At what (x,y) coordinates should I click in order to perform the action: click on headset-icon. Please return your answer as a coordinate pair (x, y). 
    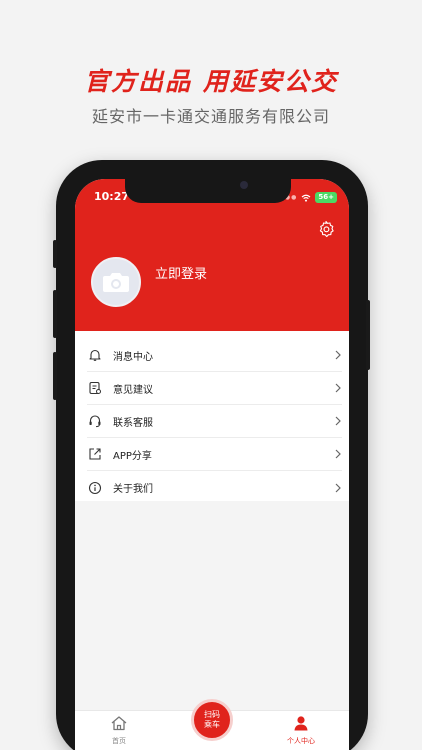
    Looking at the image, I should click on (95, 421).